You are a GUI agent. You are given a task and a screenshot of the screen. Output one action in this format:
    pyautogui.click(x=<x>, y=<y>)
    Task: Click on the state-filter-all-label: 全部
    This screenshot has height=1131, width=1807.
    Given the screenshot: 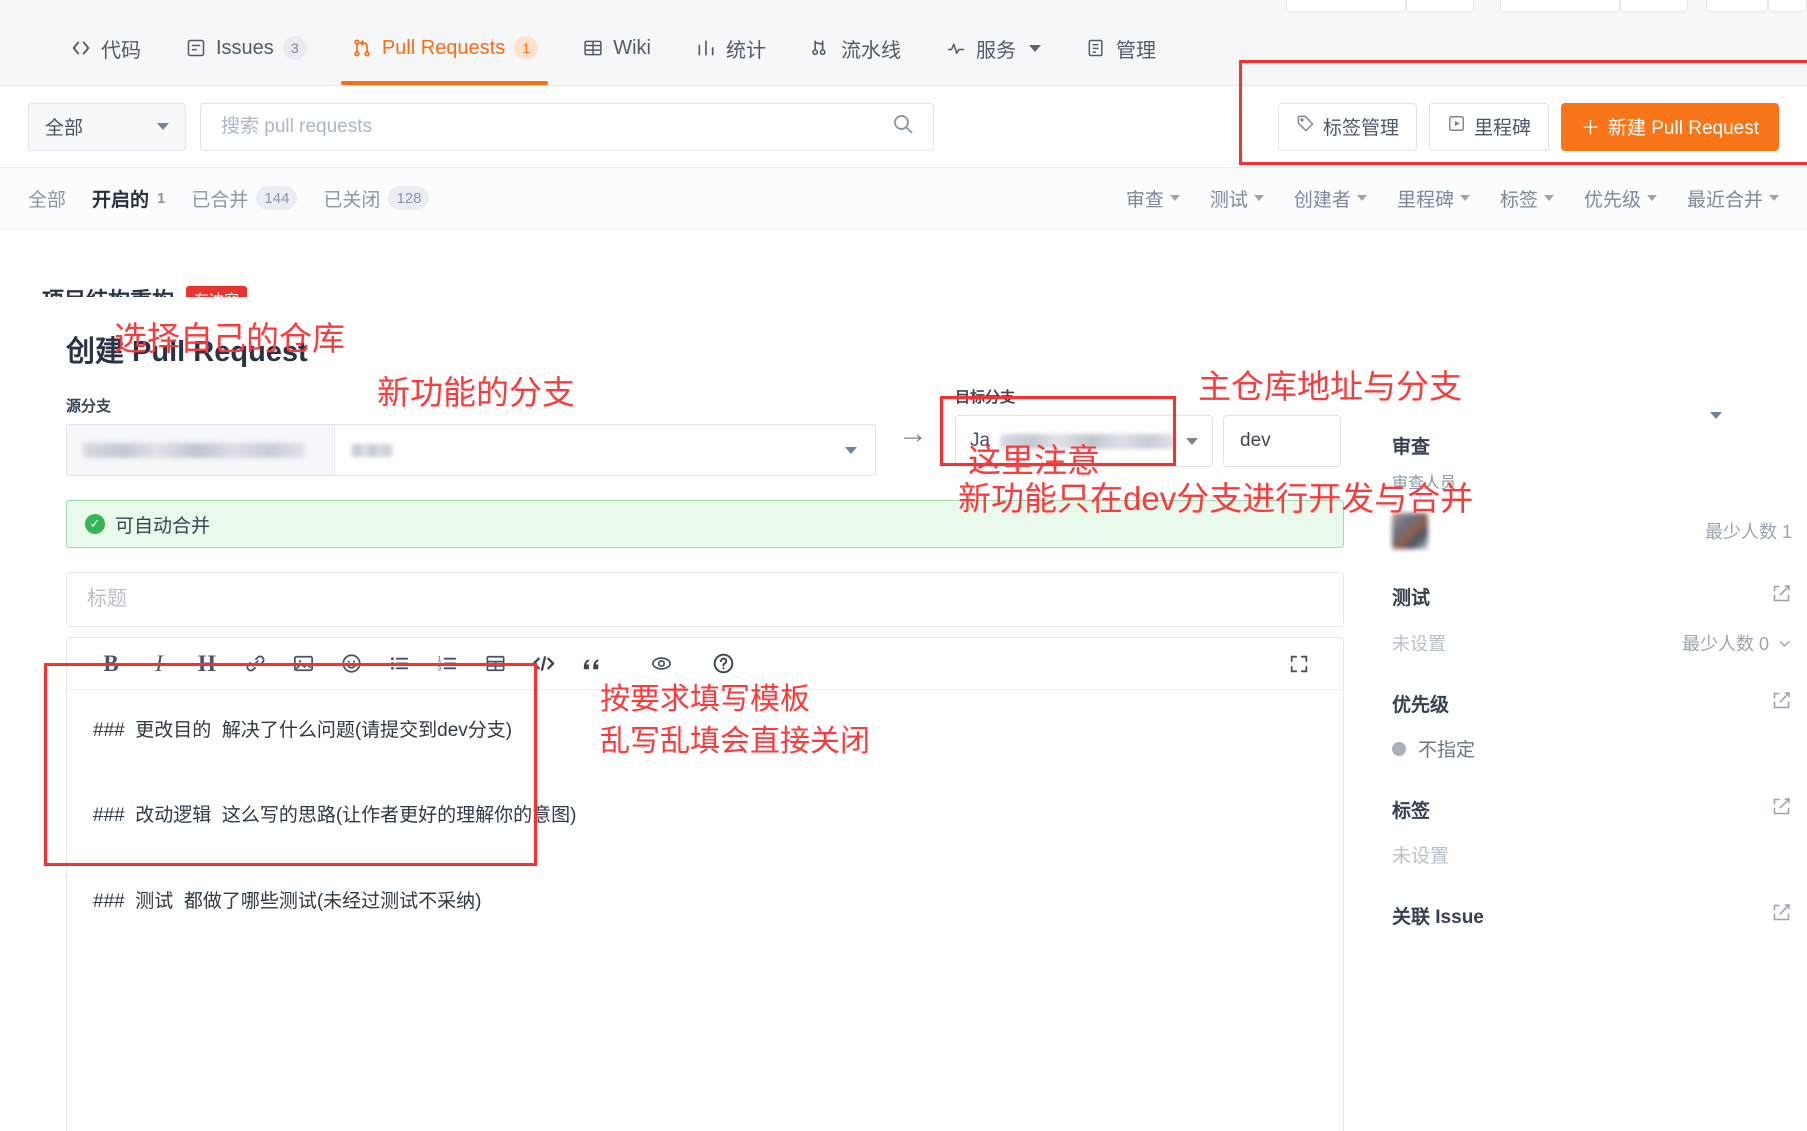 What is the action you would take?
    pyautogui.click(x=47, y=200)
    